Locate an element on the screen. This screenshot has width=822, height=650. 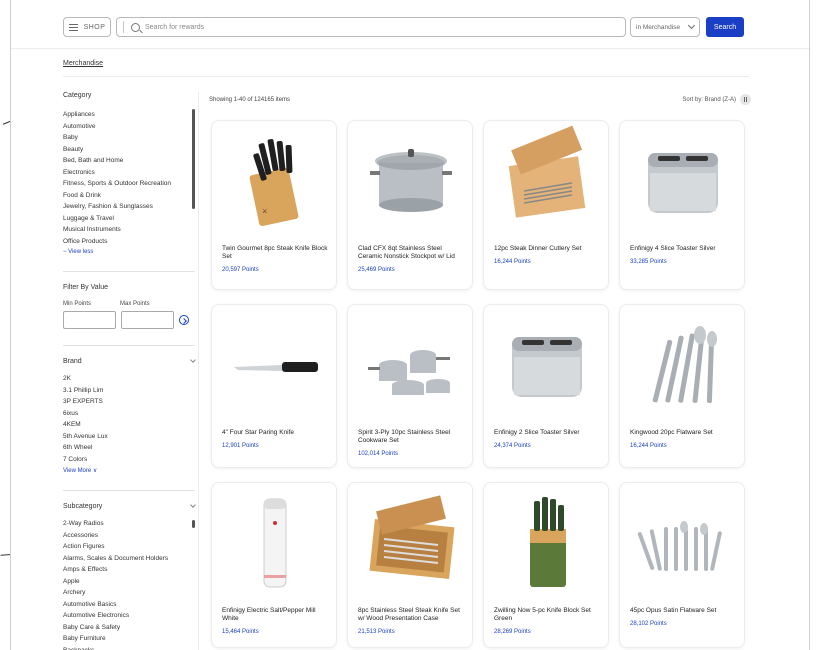
filter-value-labels: Min Points Max Points is located at coordinates (129, 304).